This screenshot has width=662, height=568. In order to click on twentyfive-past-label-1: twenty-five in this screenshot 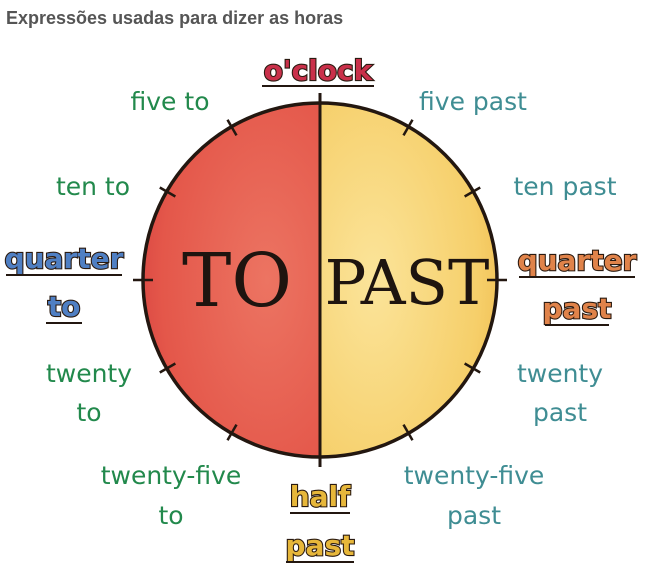, I will do `click(474, 475)`.